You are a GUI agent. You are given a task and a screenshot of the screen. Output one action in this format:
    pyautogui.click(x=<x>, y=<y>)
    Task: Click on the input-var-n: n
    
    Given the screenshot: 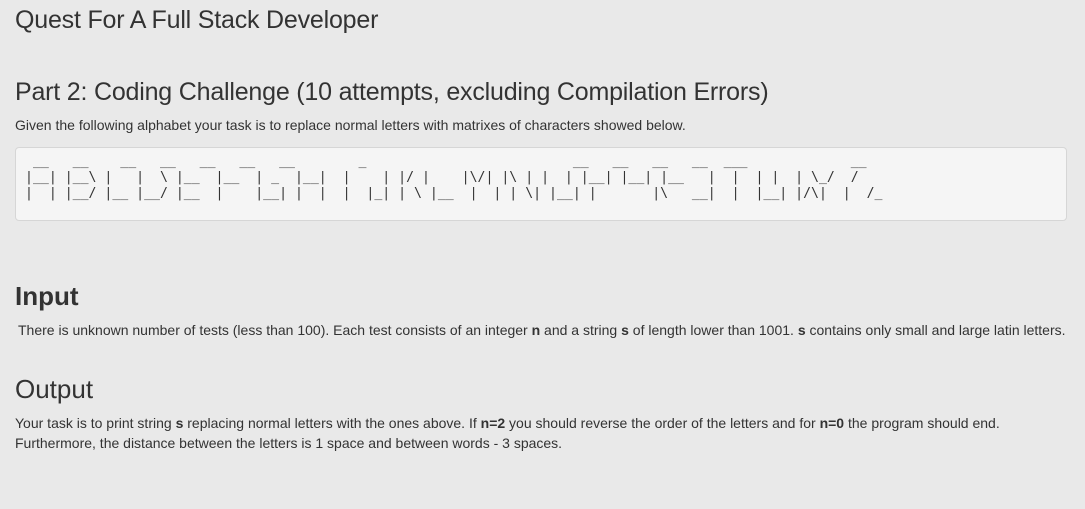 What is the action you would take?
    pyautogui.click(x=536, y=330)
    